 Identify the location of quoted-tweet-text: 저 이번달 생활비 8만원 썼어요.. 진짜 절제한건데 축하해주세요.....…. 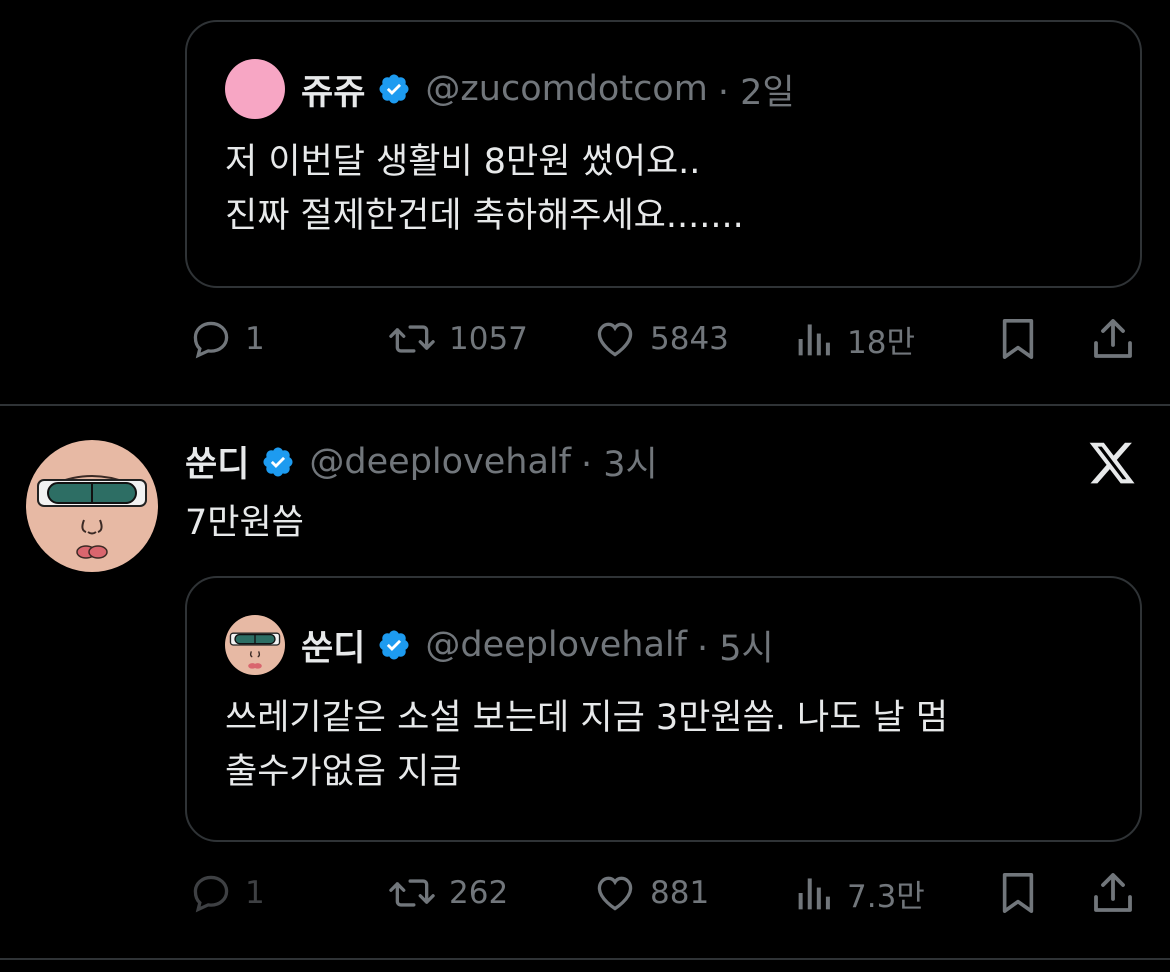
(484, 189).